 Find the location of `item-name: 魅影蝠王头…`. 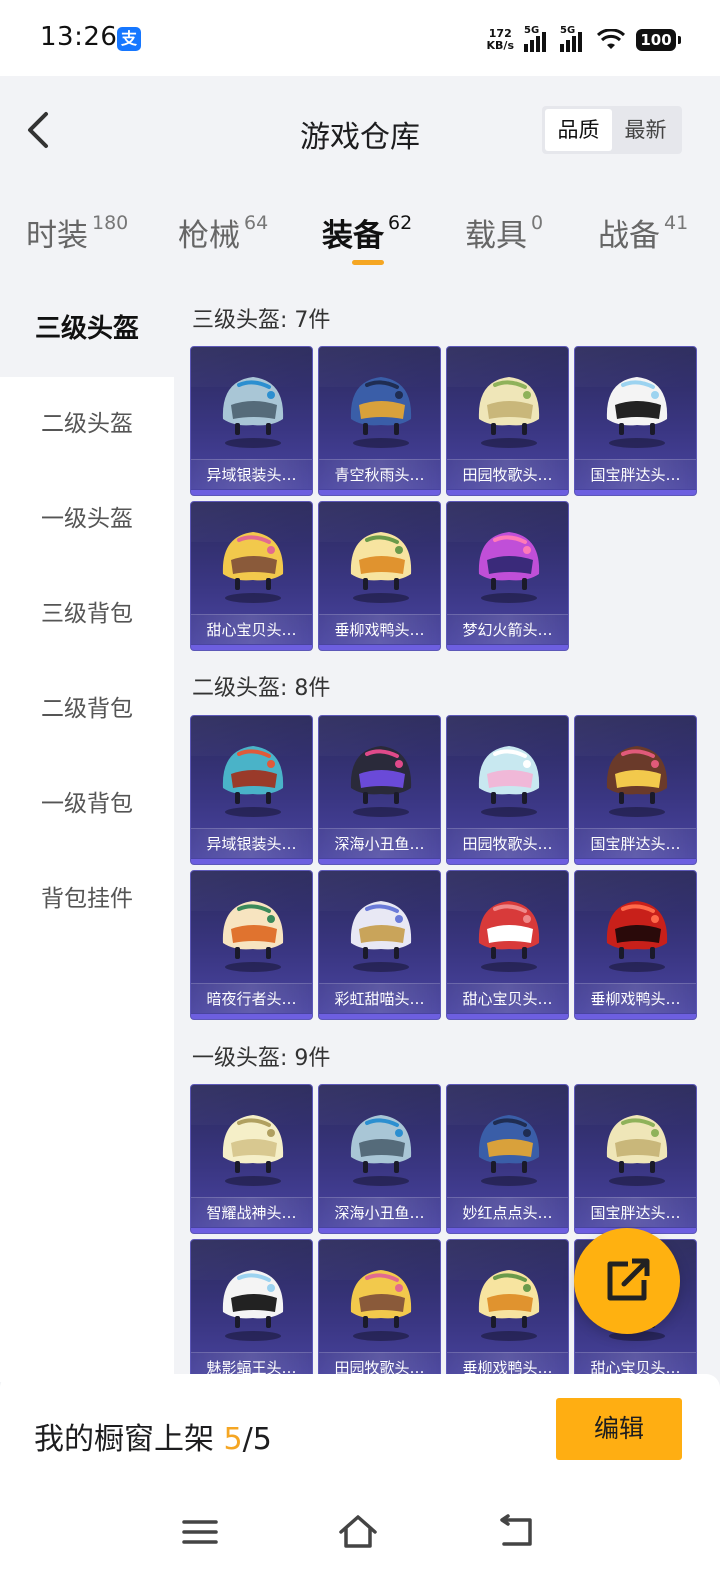

item-name: 魅影蝠王头… is located at coordinates (251, 1363).